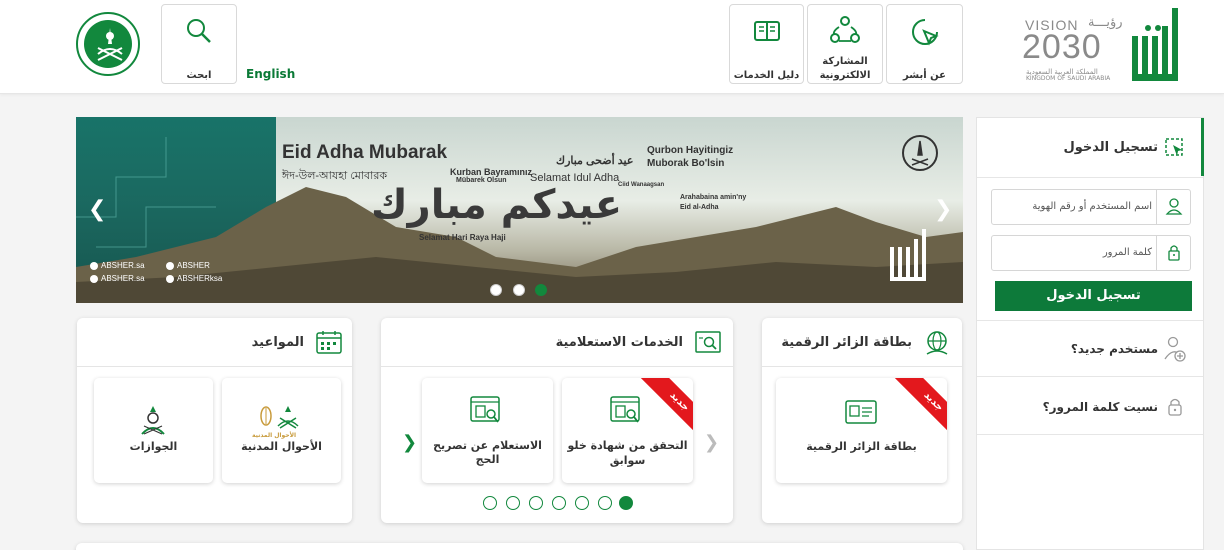  What do you see at coordinates (627, 460) in the screenshot?
I see `tile-verify-label-2: سوابق` at bounding box center [627, 460].